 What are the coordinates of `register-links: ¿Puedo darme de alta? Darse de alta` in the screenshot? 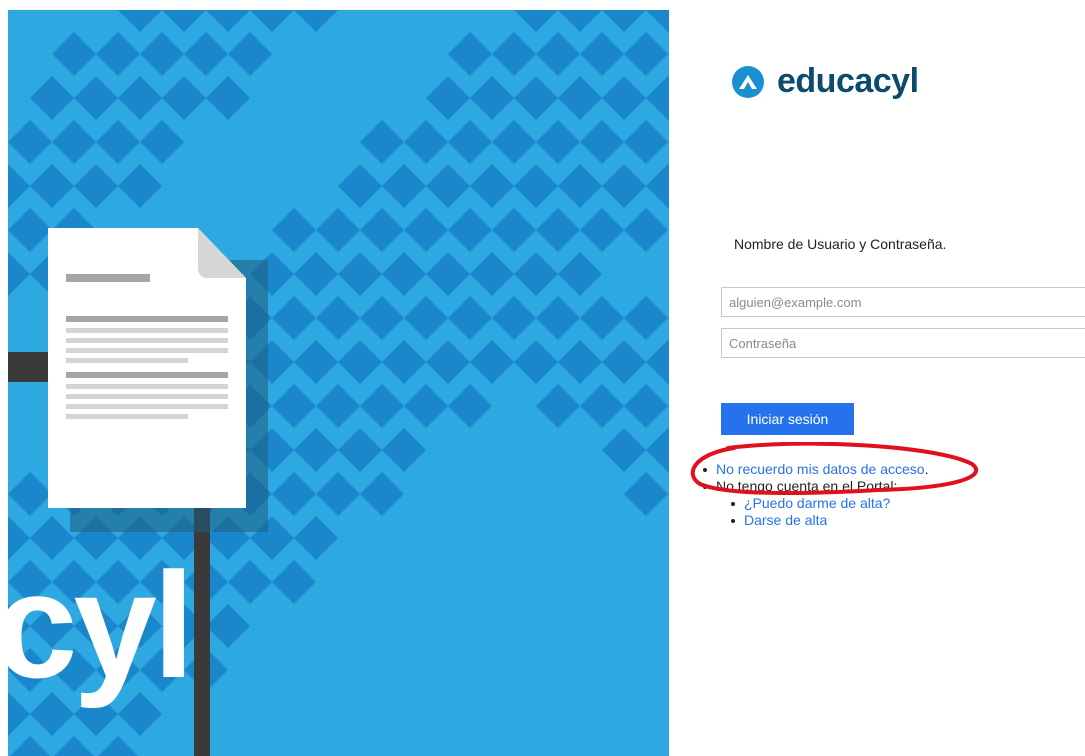 It's located at (822, 512).